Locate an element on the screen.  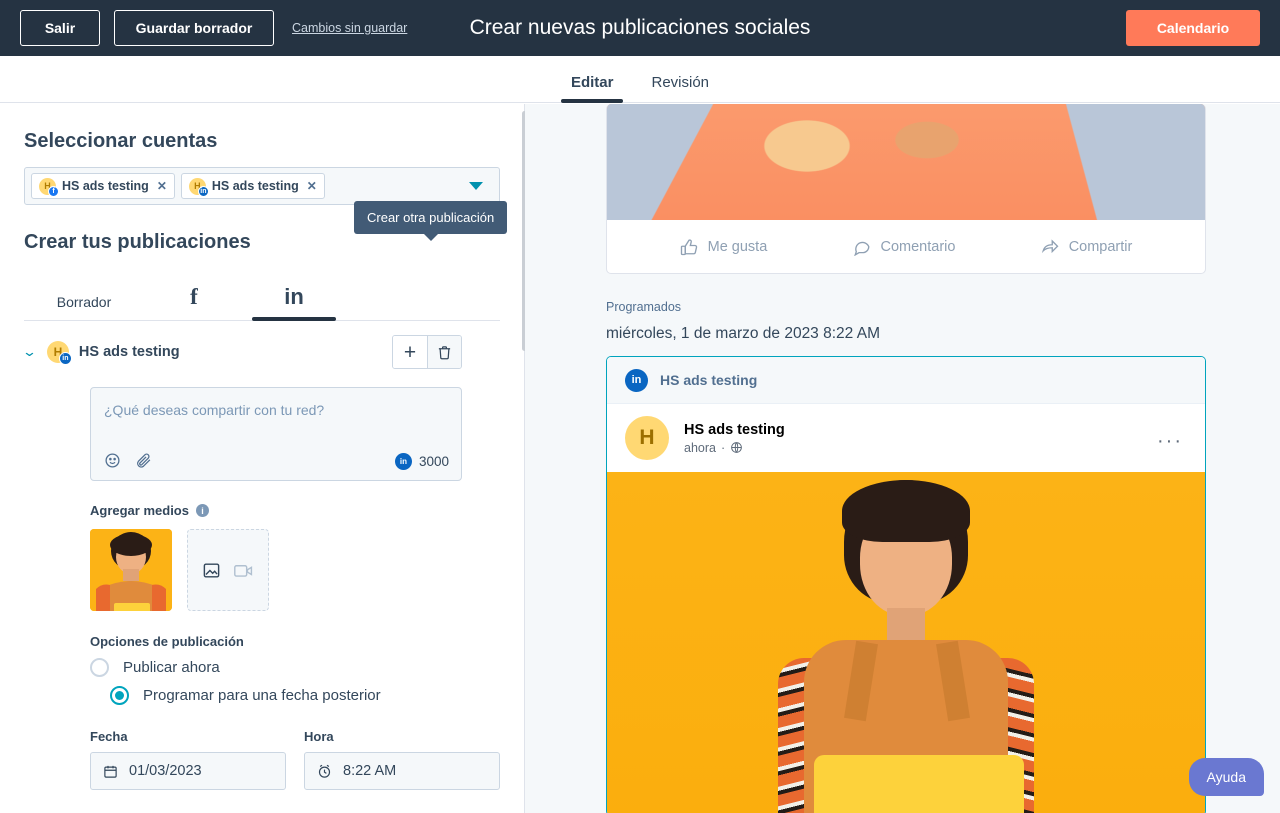
globe-icon is located at coordinates (737, 447).